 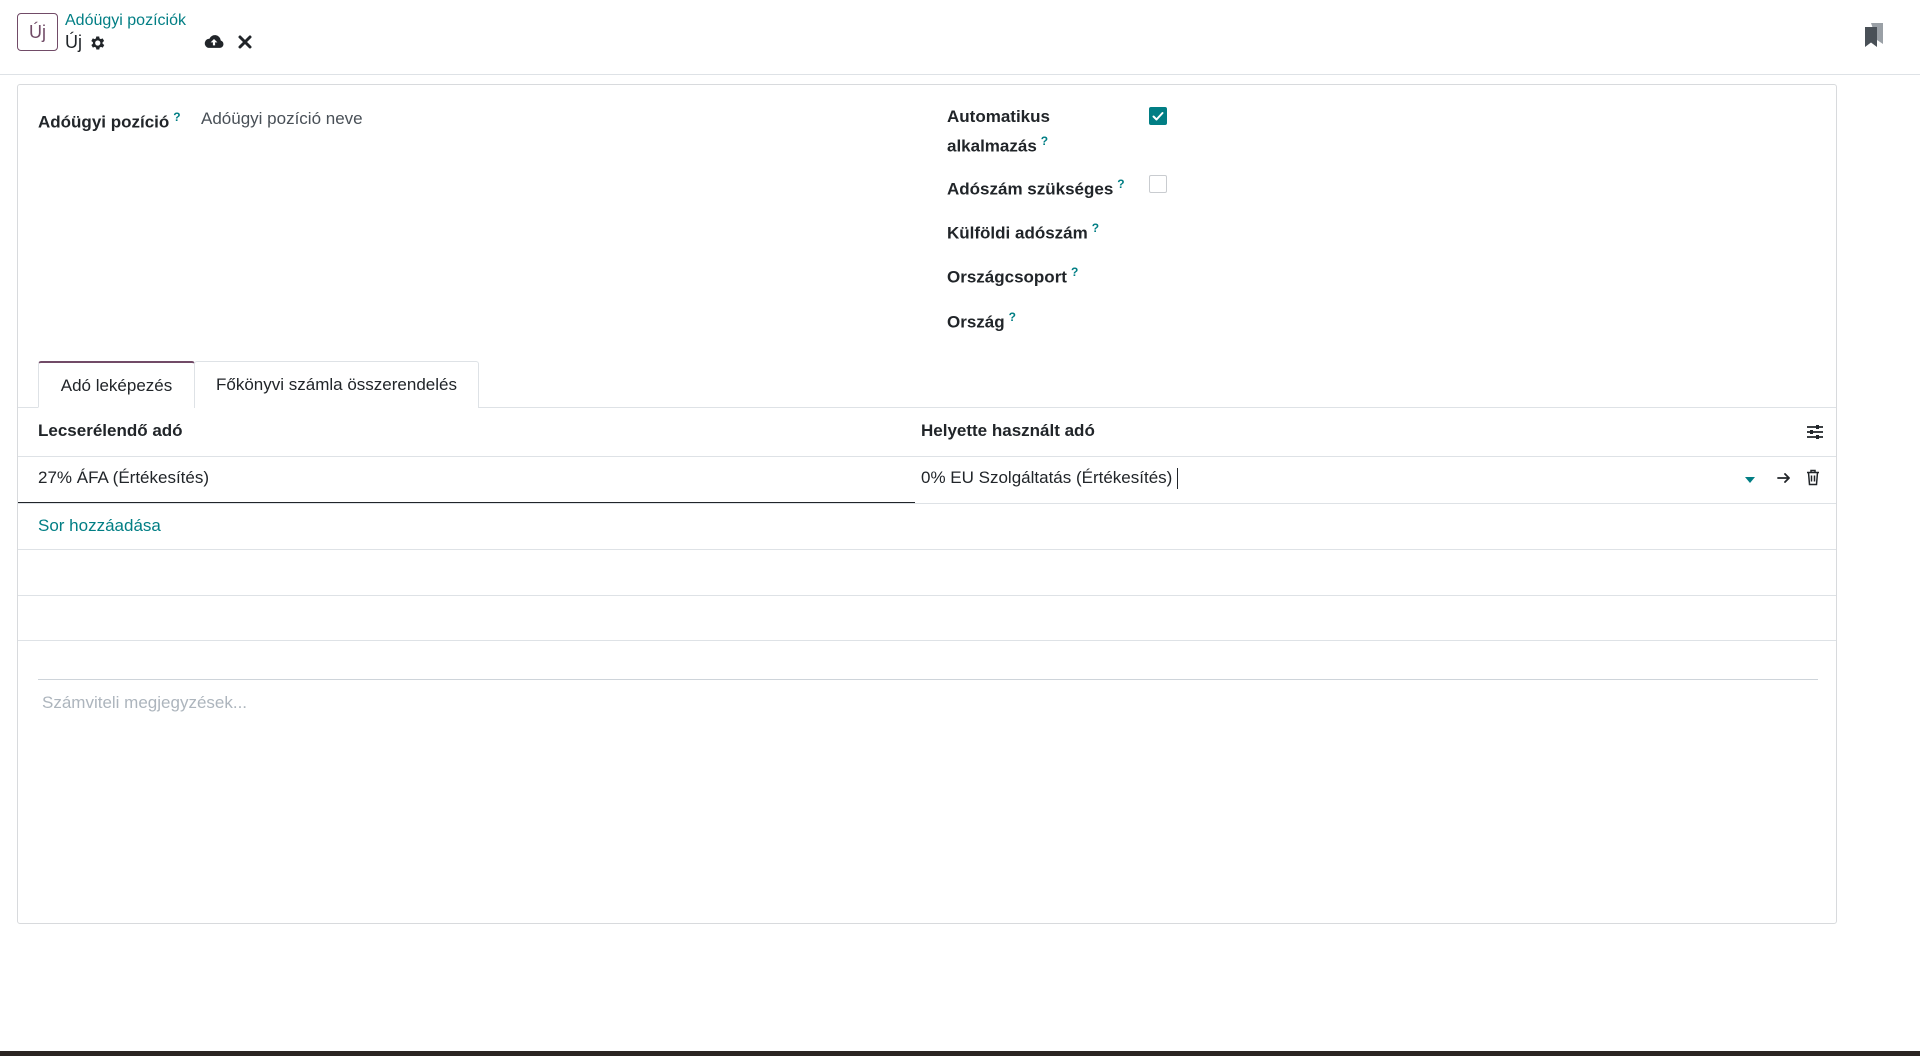 I want to click on gear-icon, so click(x=97, y=43).